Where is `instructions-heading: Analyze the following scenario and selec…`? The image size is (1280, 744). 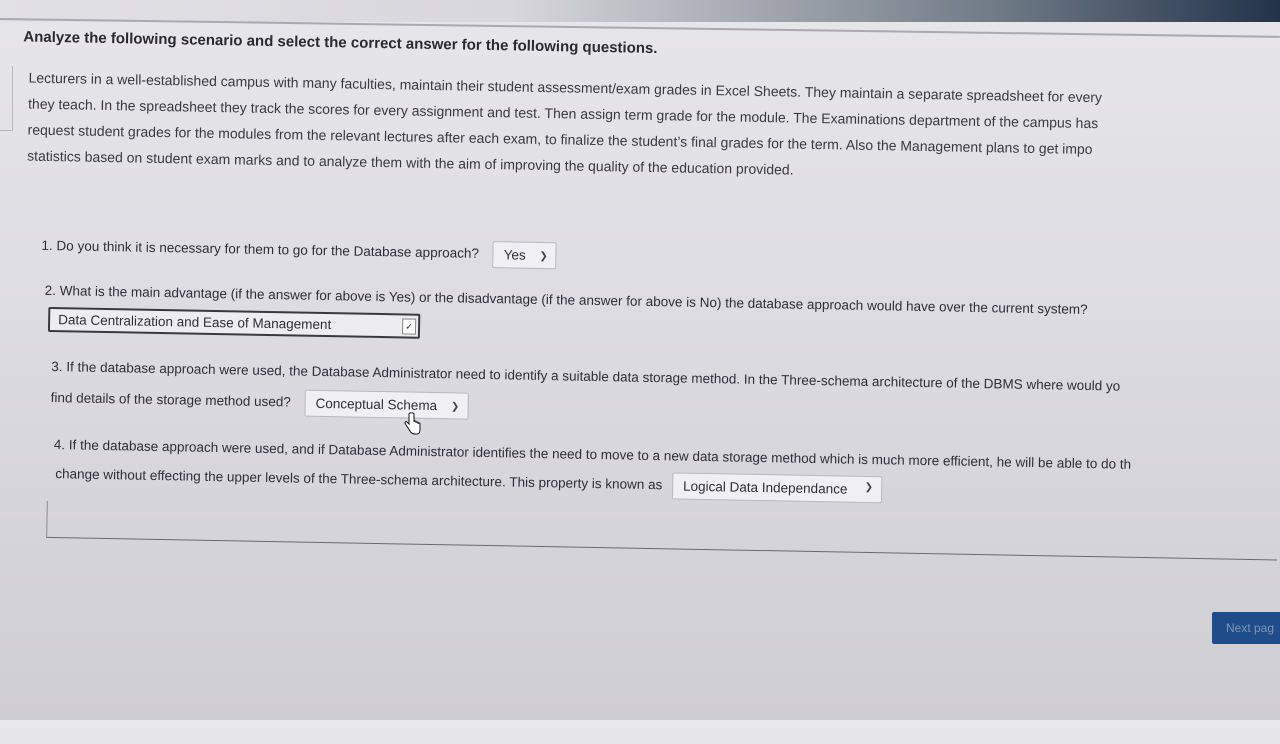 instructions-heading: Analyze the following scenario and selec… is located at coordinates (340, 43).